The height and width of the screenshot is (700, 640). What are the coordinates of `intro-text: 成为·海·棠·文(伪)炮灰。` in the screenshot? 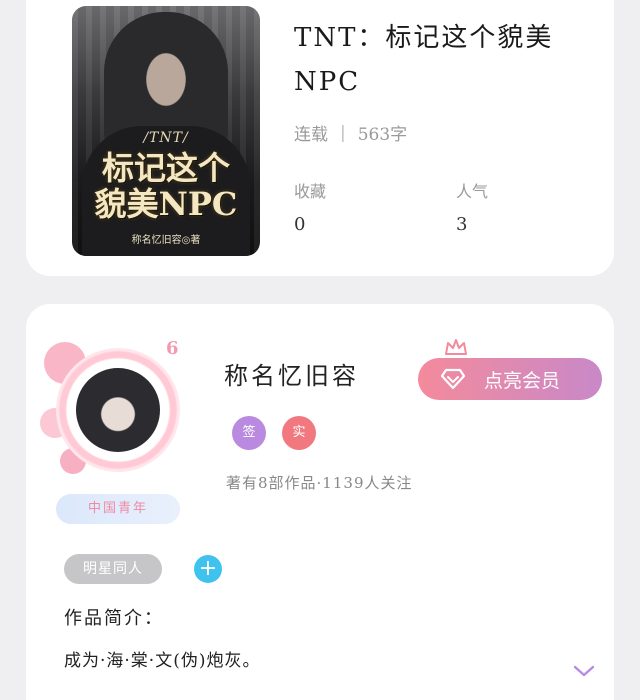 It's located at (162, 661).